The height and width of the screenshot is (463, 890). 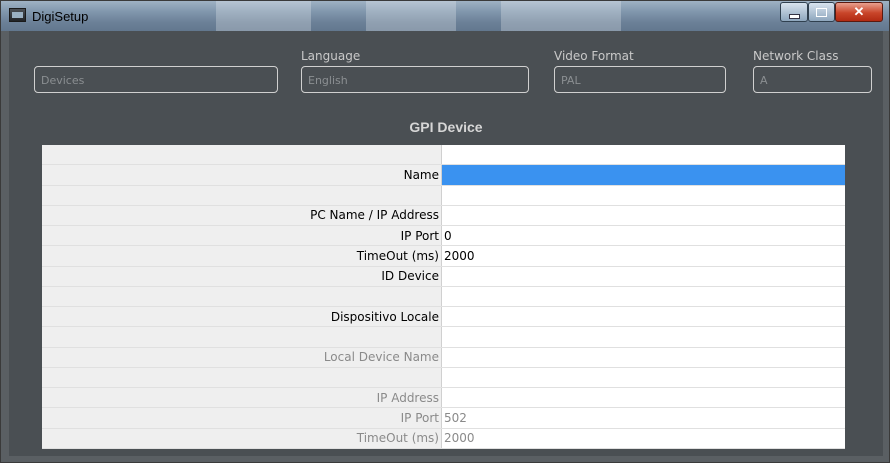 I want to click on app-window-icon, so click(x=17, y=15).